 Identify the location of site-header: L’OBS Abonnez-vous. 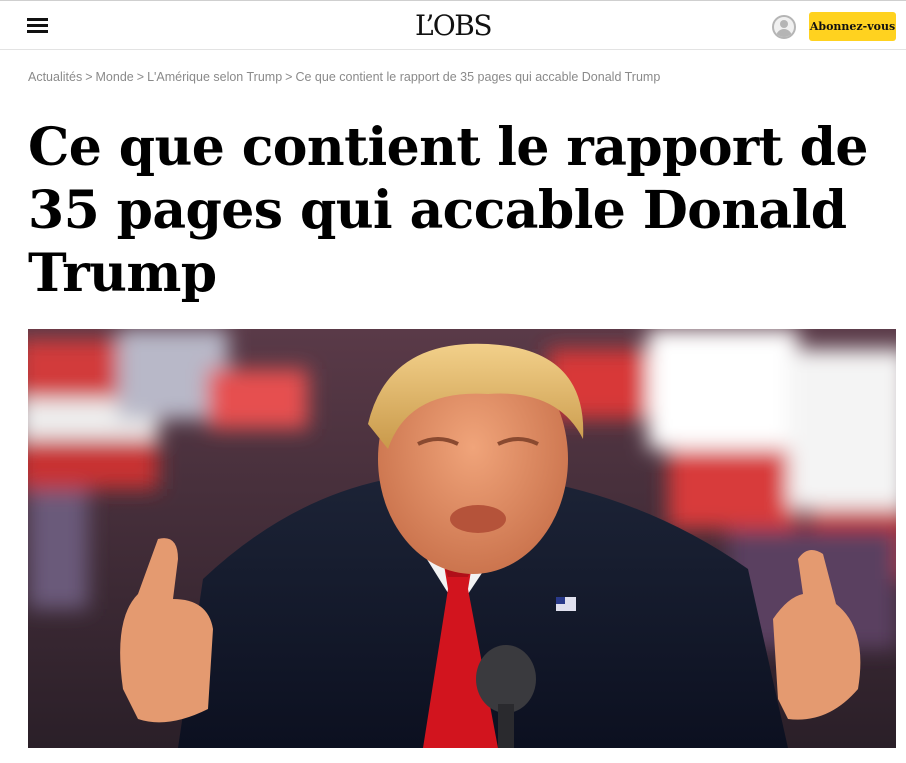
(453, 25).